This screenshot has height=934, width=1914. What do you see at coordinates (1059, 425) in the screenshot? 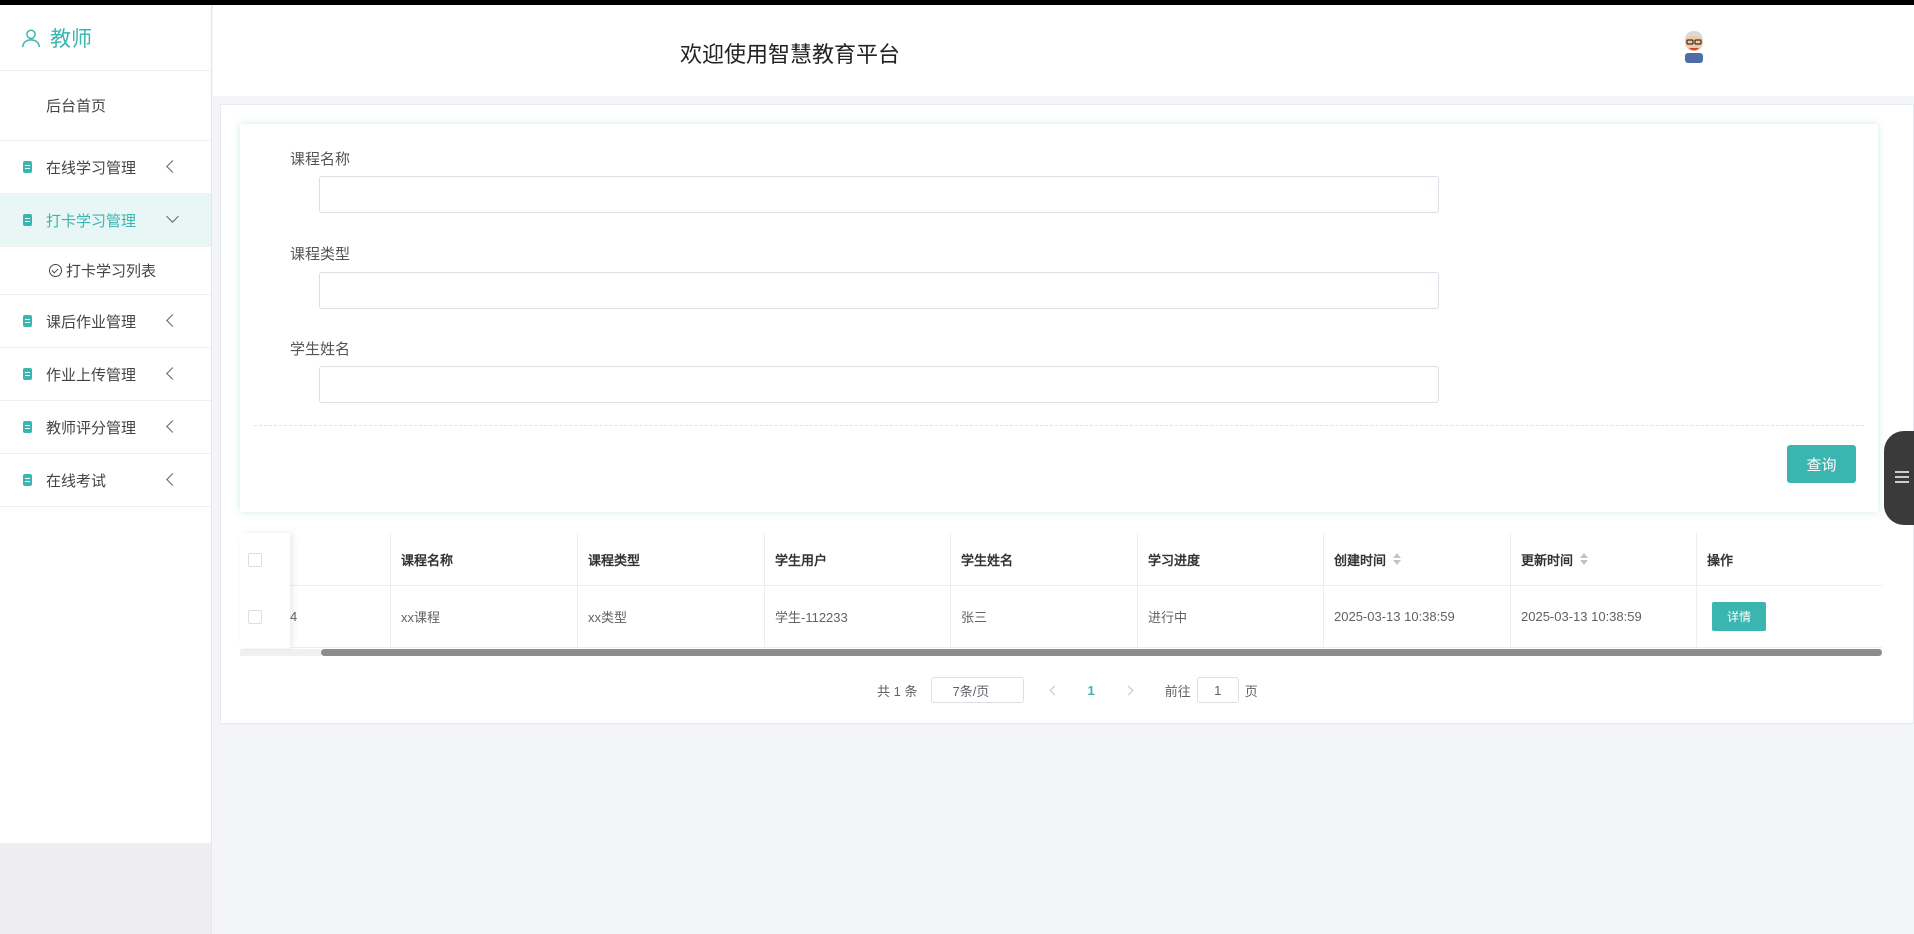
I see `form-divider` at bounding box center [1059, 425].